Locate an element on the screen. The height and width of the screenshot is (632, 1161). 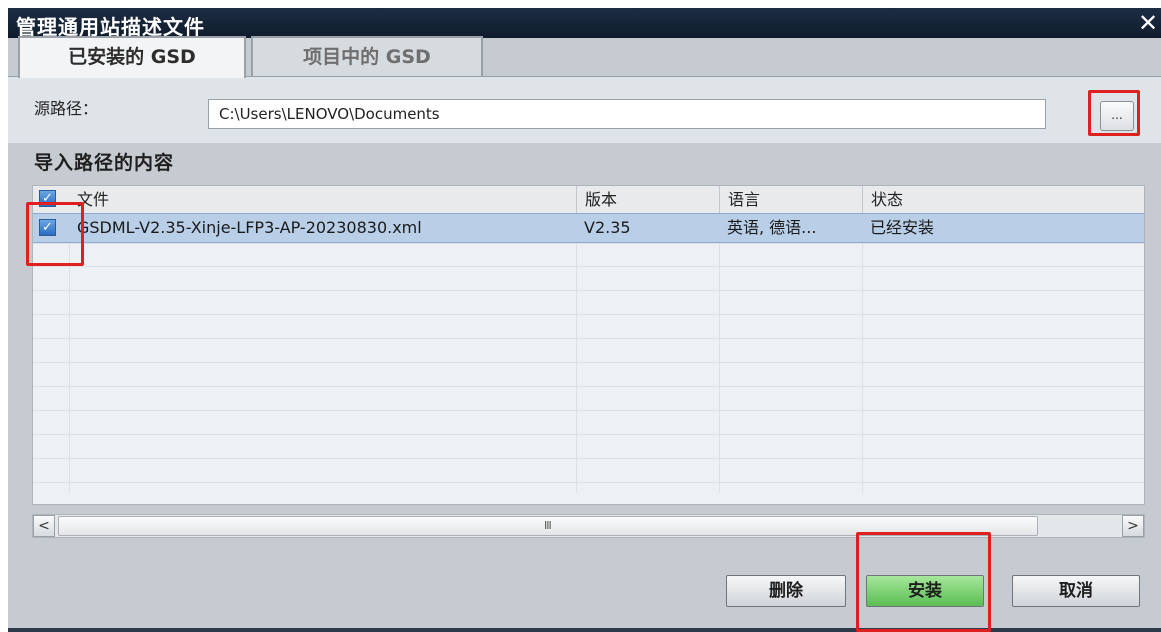
column-header-file: 文件 is located at coordinates (324, 199).